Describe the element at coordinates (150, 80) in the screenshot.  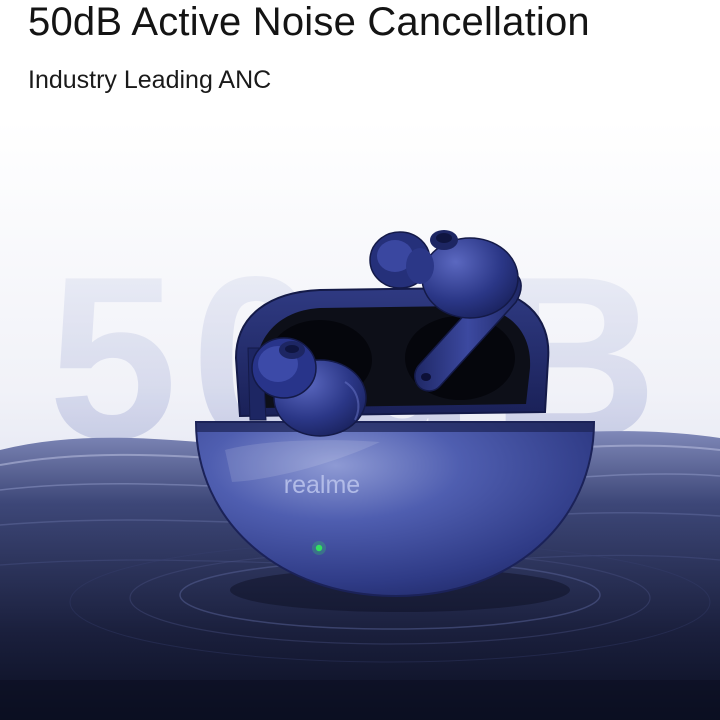
I see `subheadline: Industry Leading ANC` at that location.